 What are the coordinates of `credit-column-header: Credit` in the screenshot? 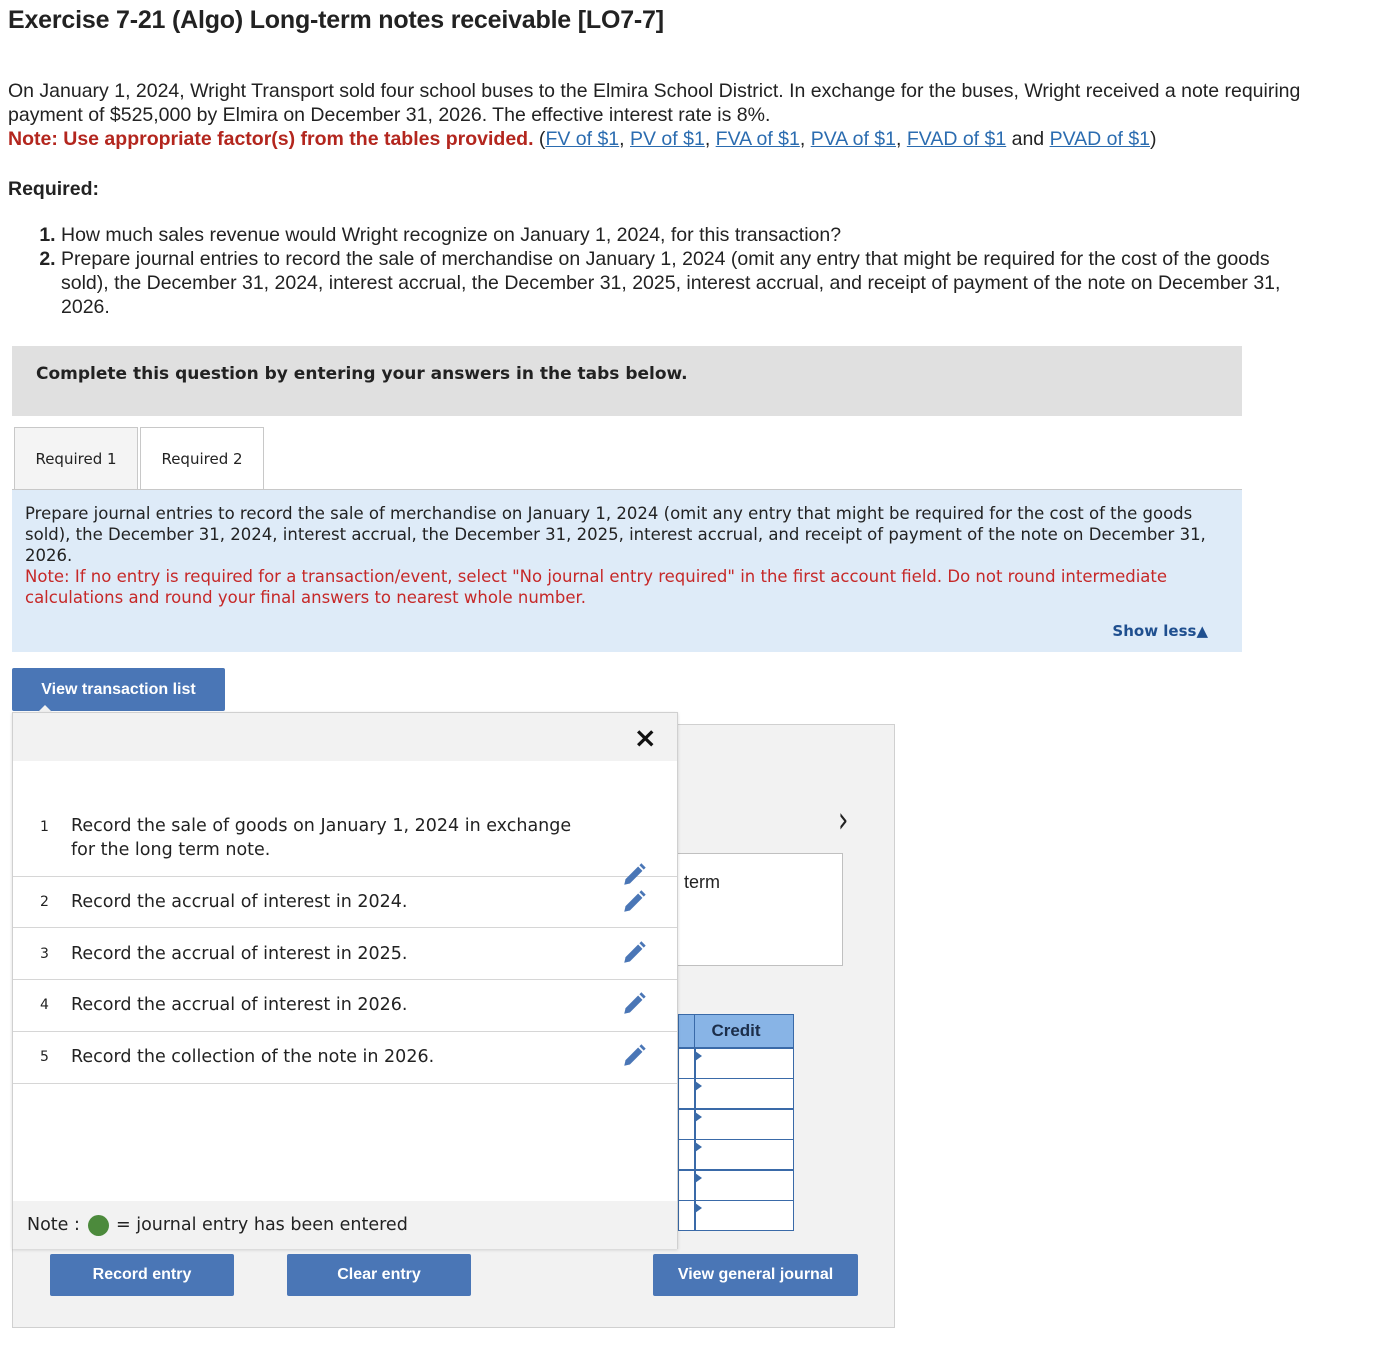 It's located at (736, 1031).